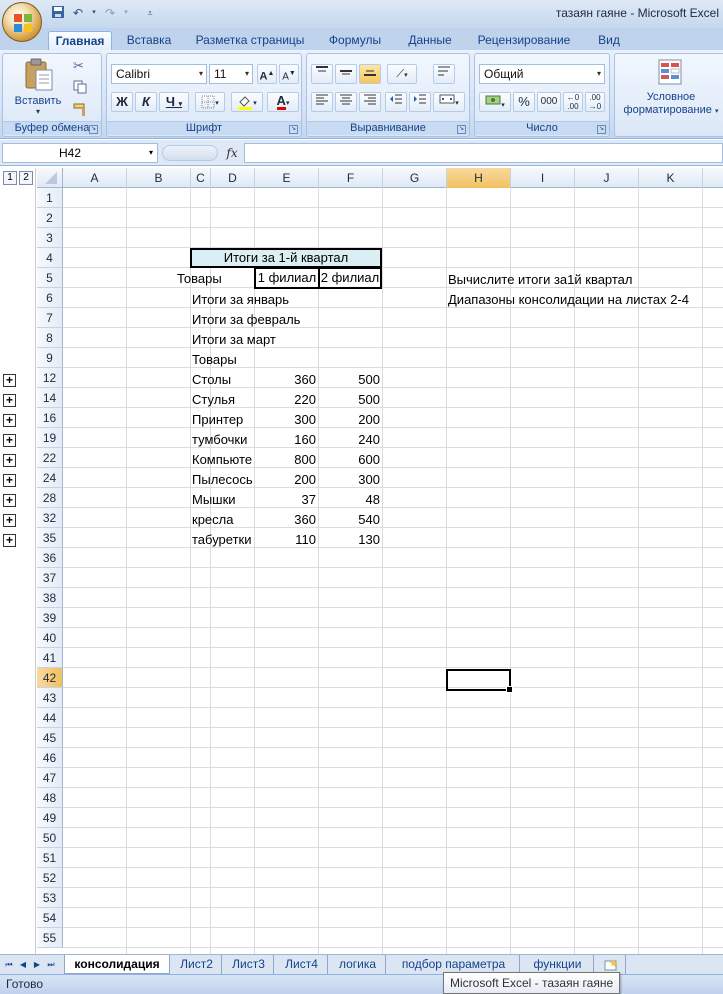 The height and width of the screenshot is (994, 723). What do you see at coordinates (249, 964) in the screenshot?
I see `sheet-tab-list3: Лист3` at bounding box center [249, 964].